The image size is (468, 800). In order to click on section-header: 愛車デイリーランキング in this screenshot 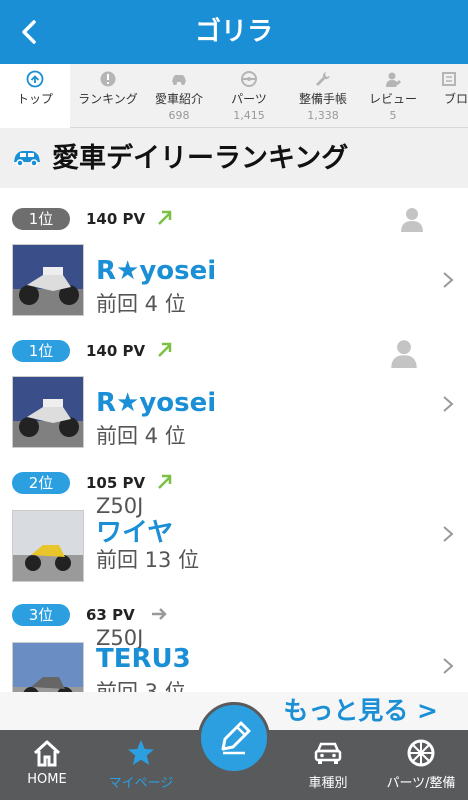, I will do `click(234, 158)`.